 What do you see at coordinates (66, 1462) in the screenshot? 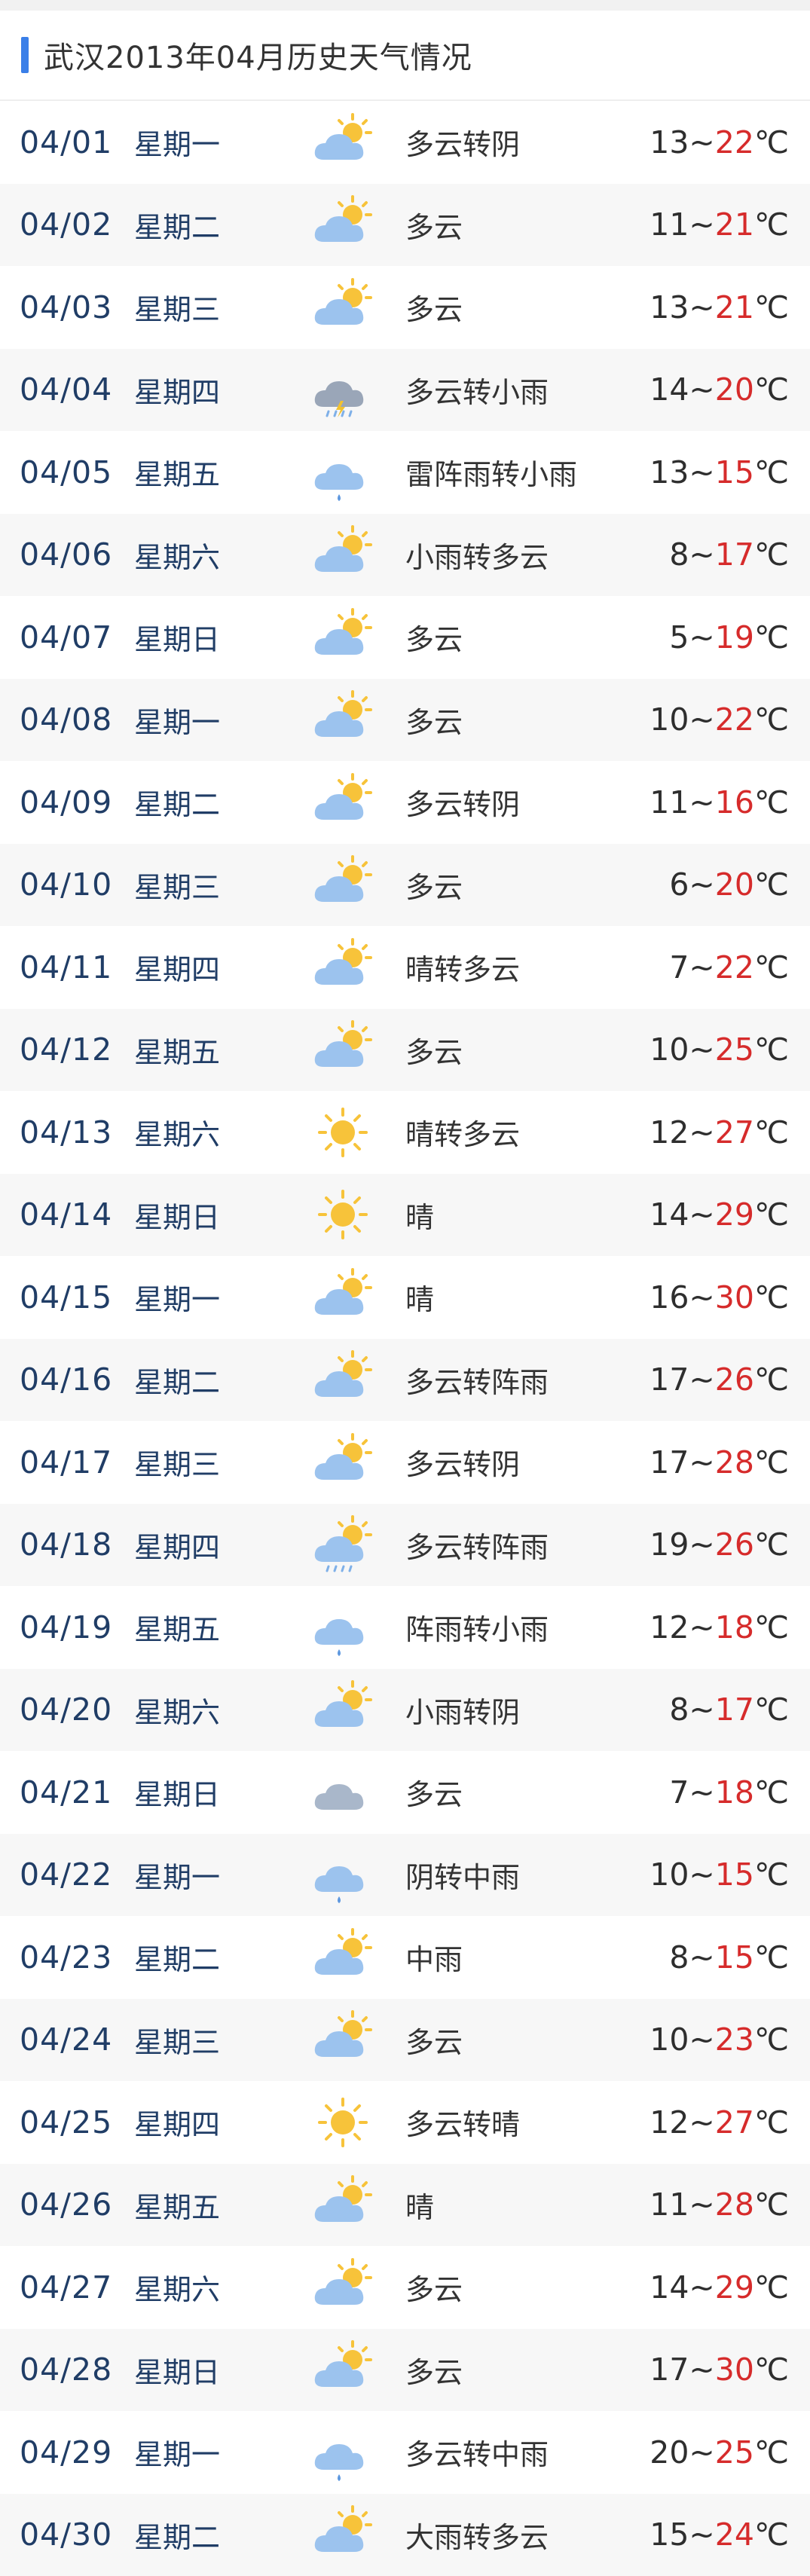
I see `date-label: 04/17` at bounding box center [66, 1462].